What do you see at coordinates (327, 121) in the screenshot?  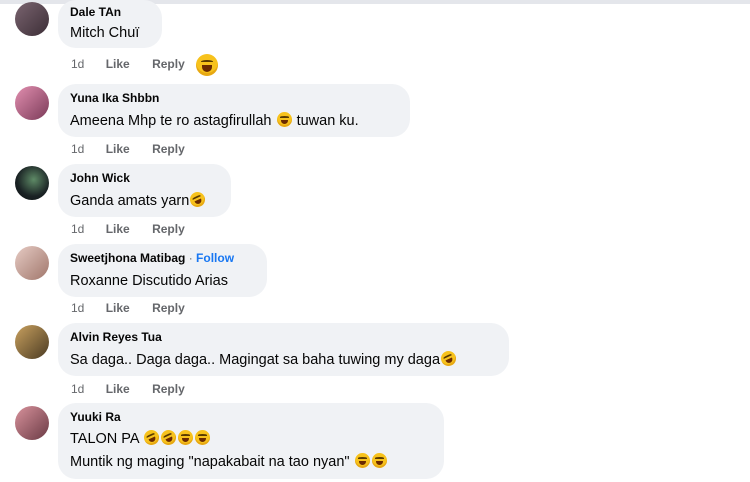 I see `comment-text-part: tuwan ku.` at bounding box center [327, 121].